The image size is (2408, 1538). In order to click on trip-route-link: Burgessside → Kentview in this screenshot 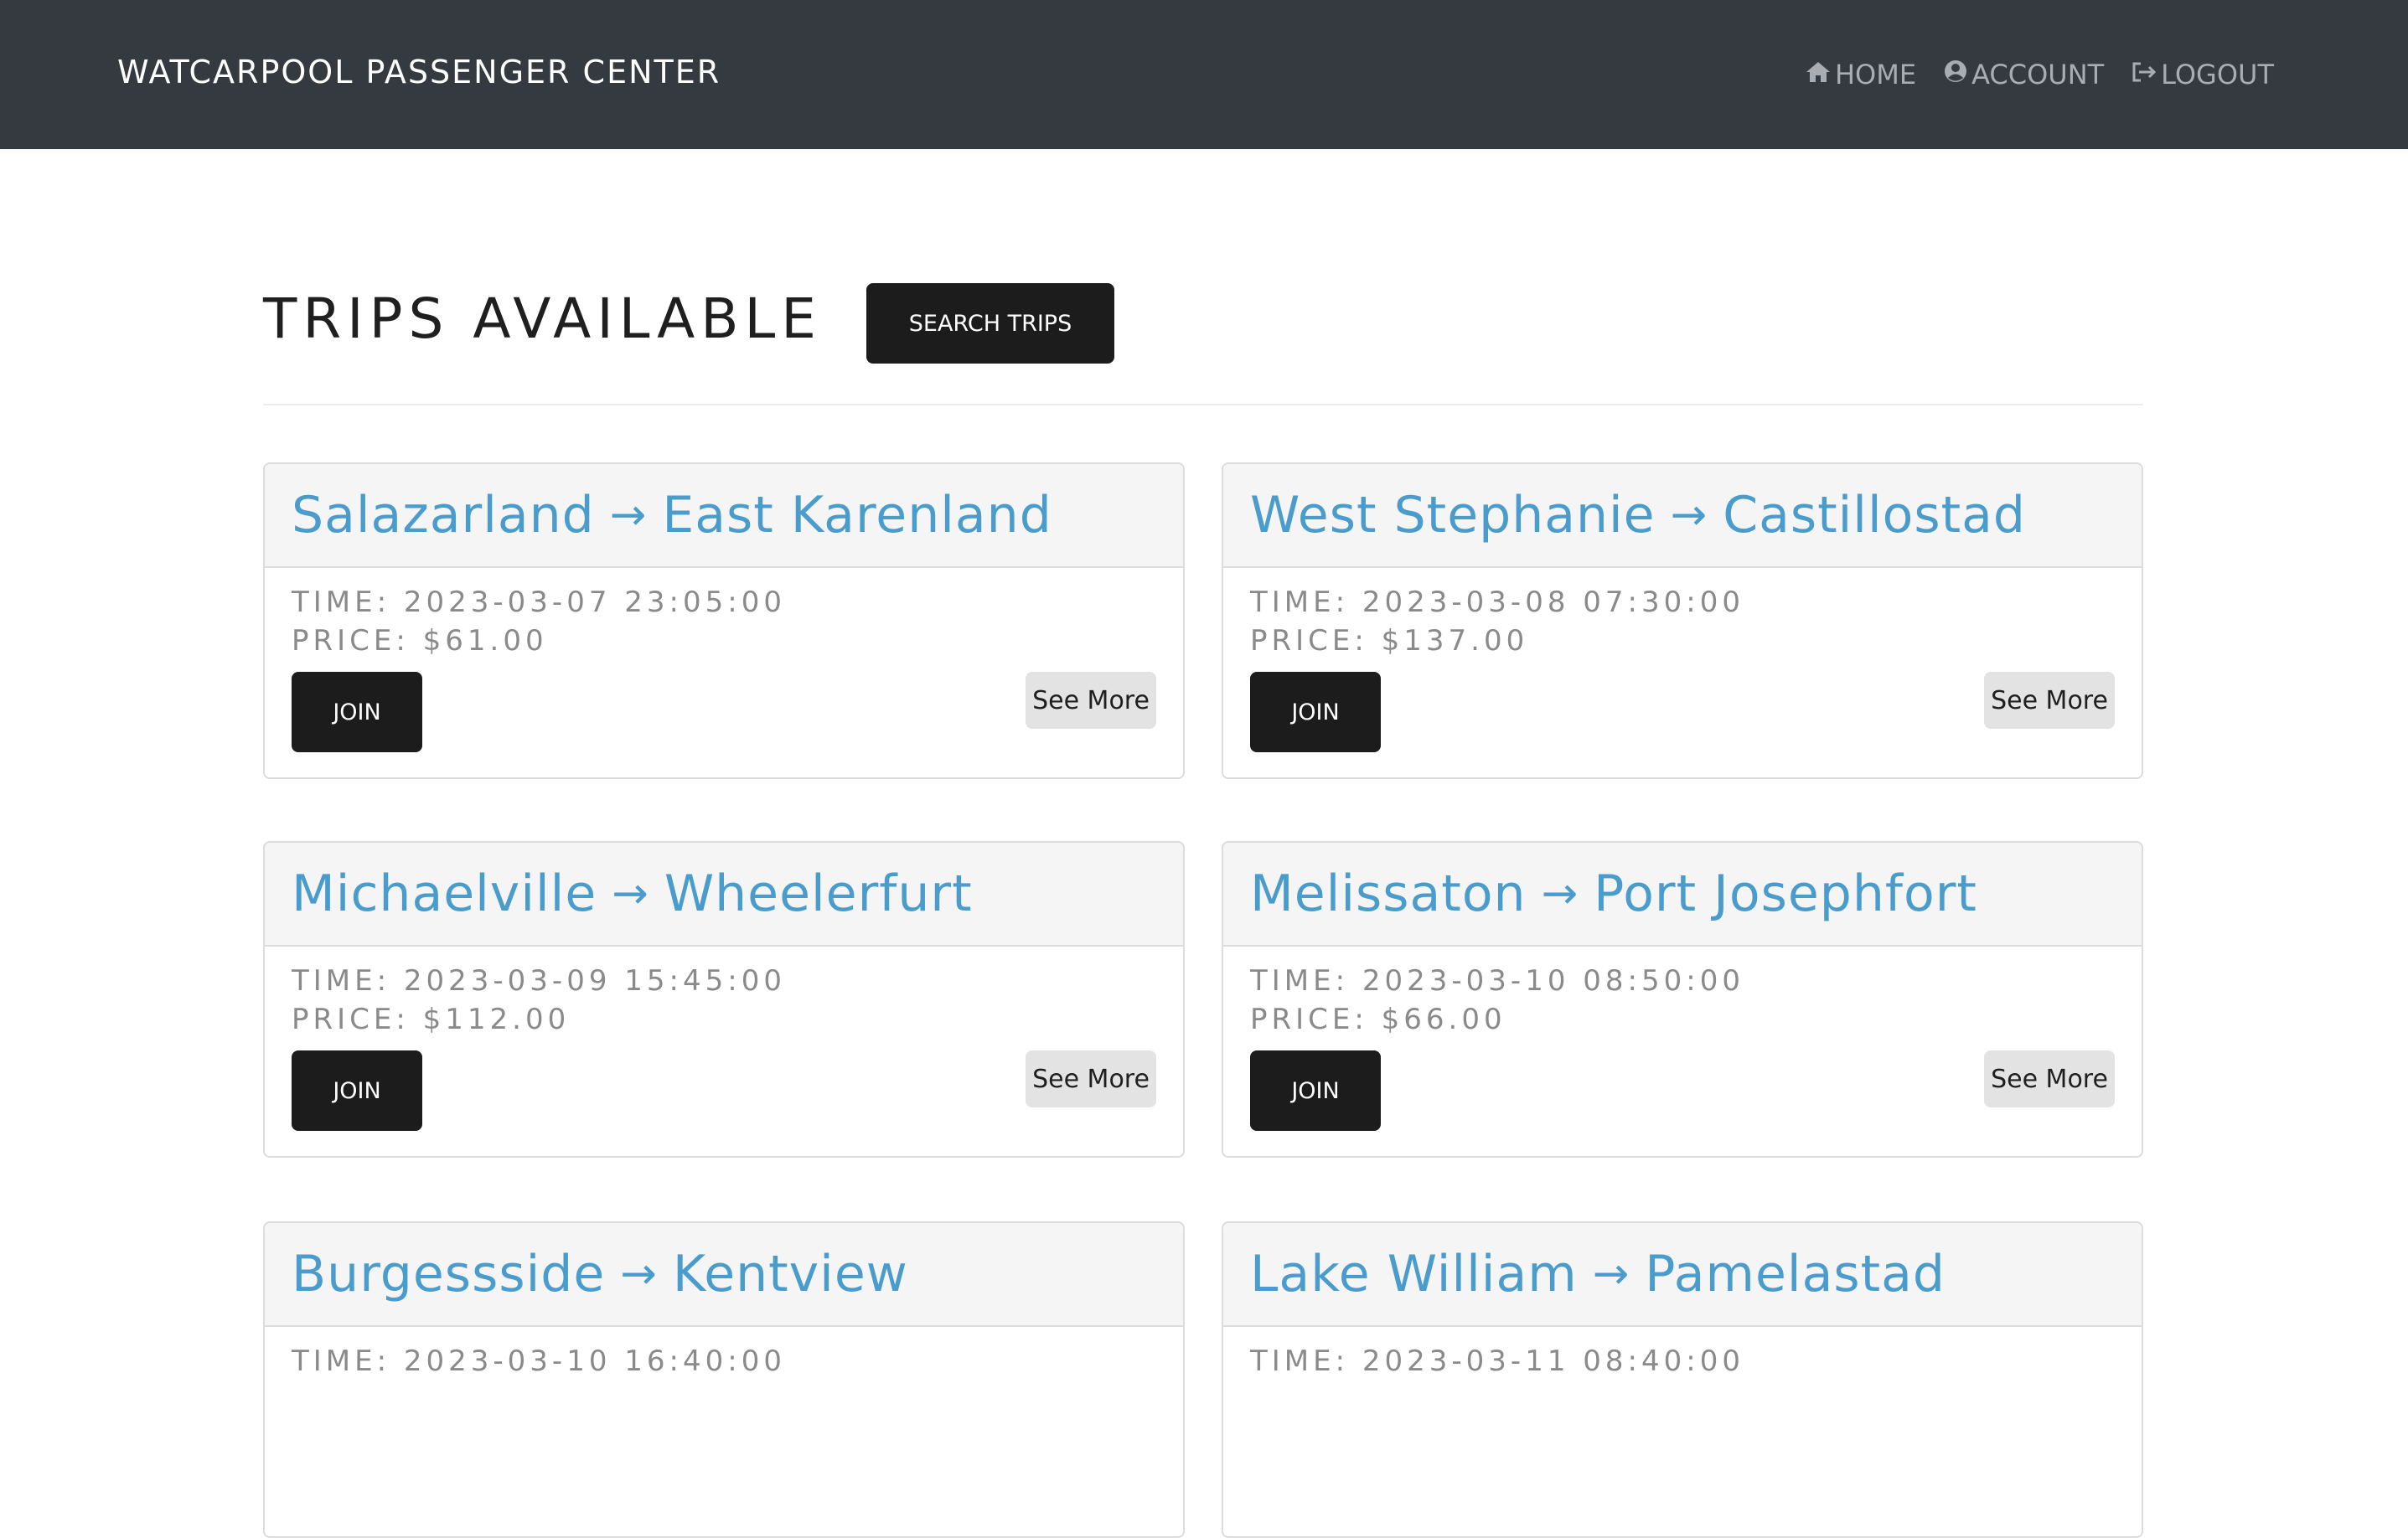, I will do `click(724, 1275)`.